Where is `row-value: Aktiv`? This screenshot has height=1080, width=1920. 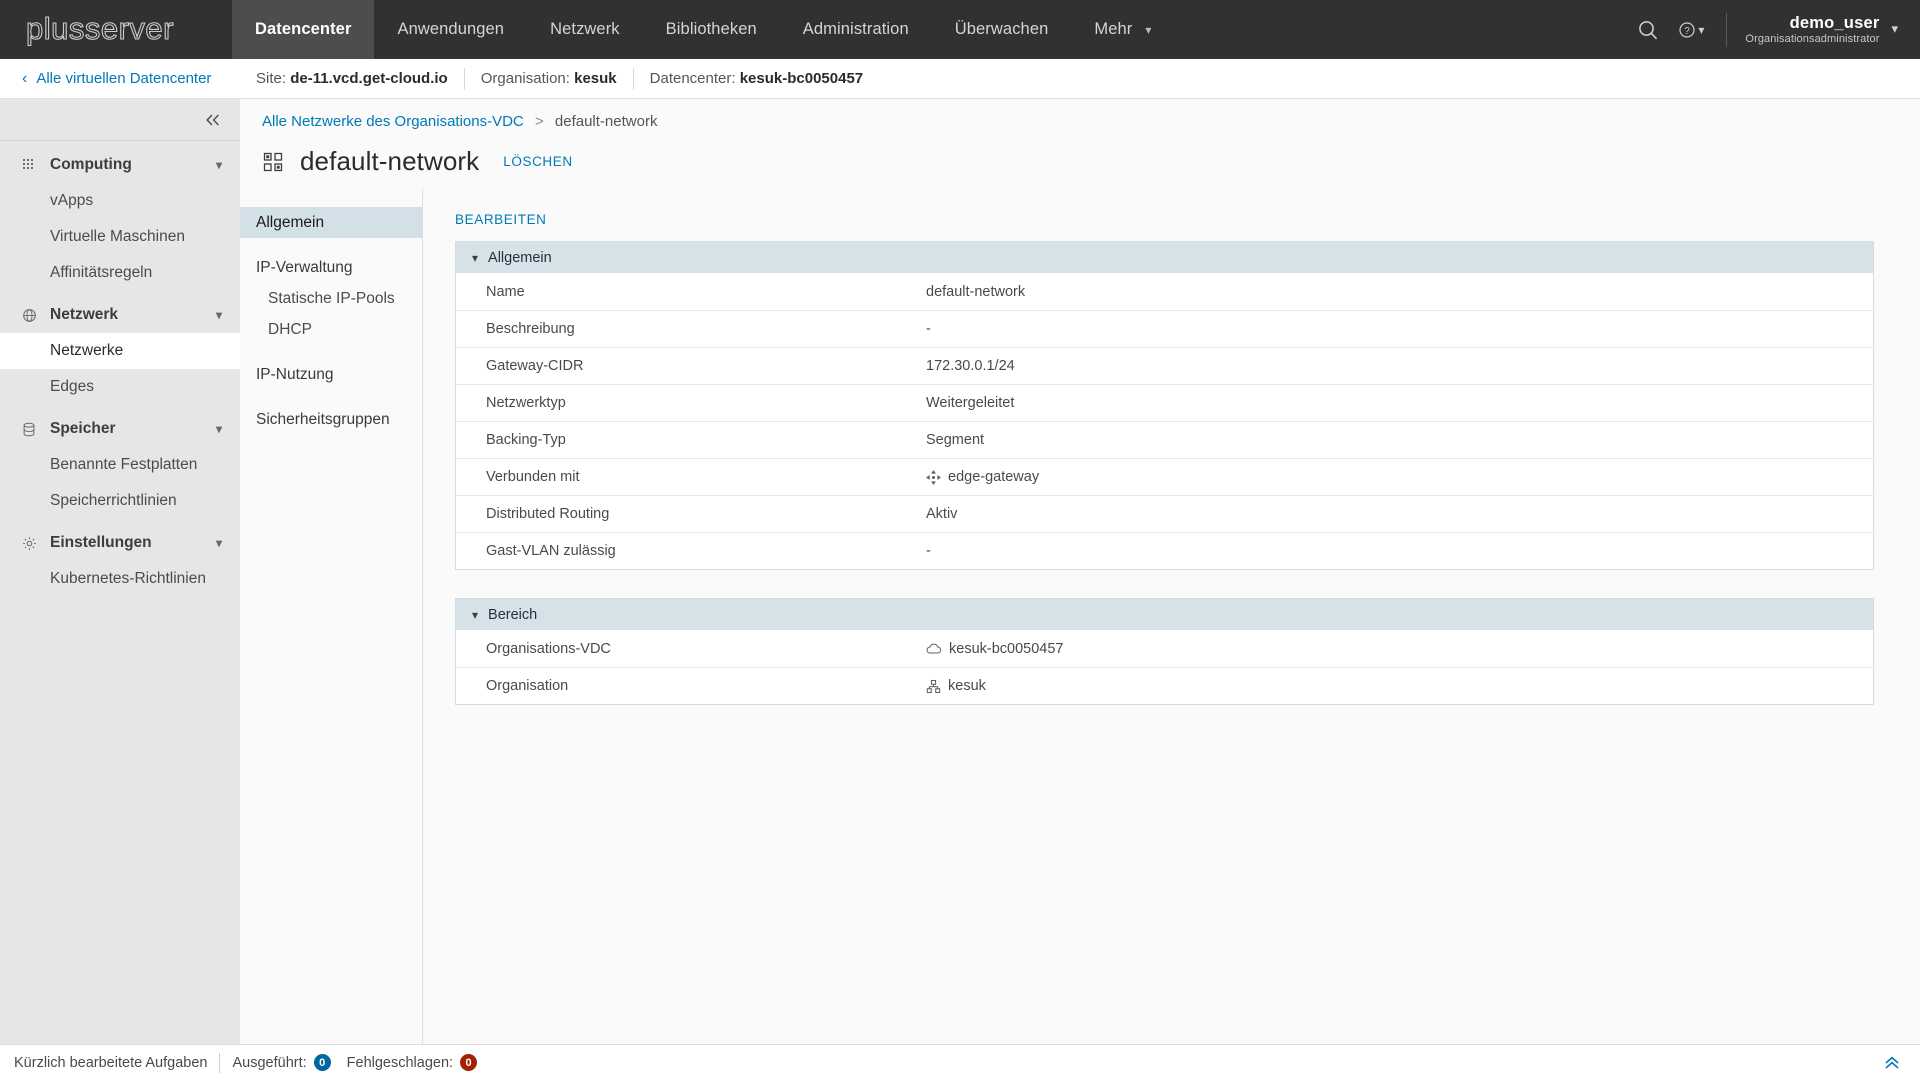
row-value: Aktiv is located at coordinates (942, 514).